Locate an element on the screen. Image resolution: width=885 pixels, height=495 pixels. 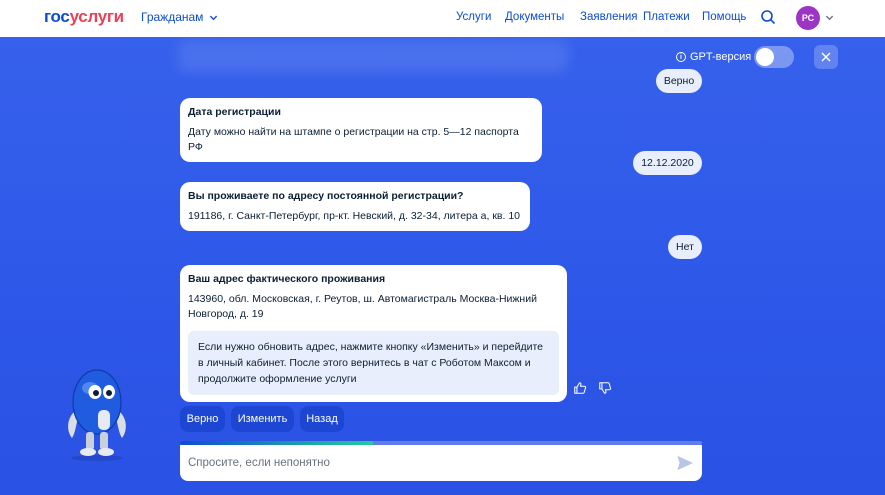
info-icon: i is located at coordinates (681, 57).